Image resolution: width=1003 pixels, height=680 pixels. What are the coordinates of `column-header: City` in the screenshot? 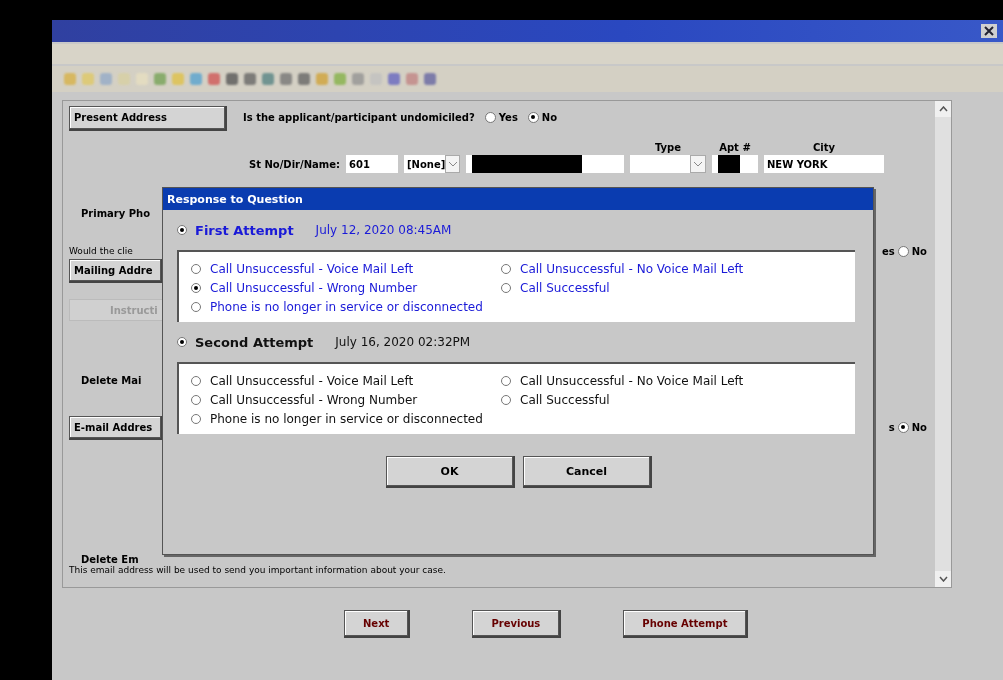 It's located at (824, 147).